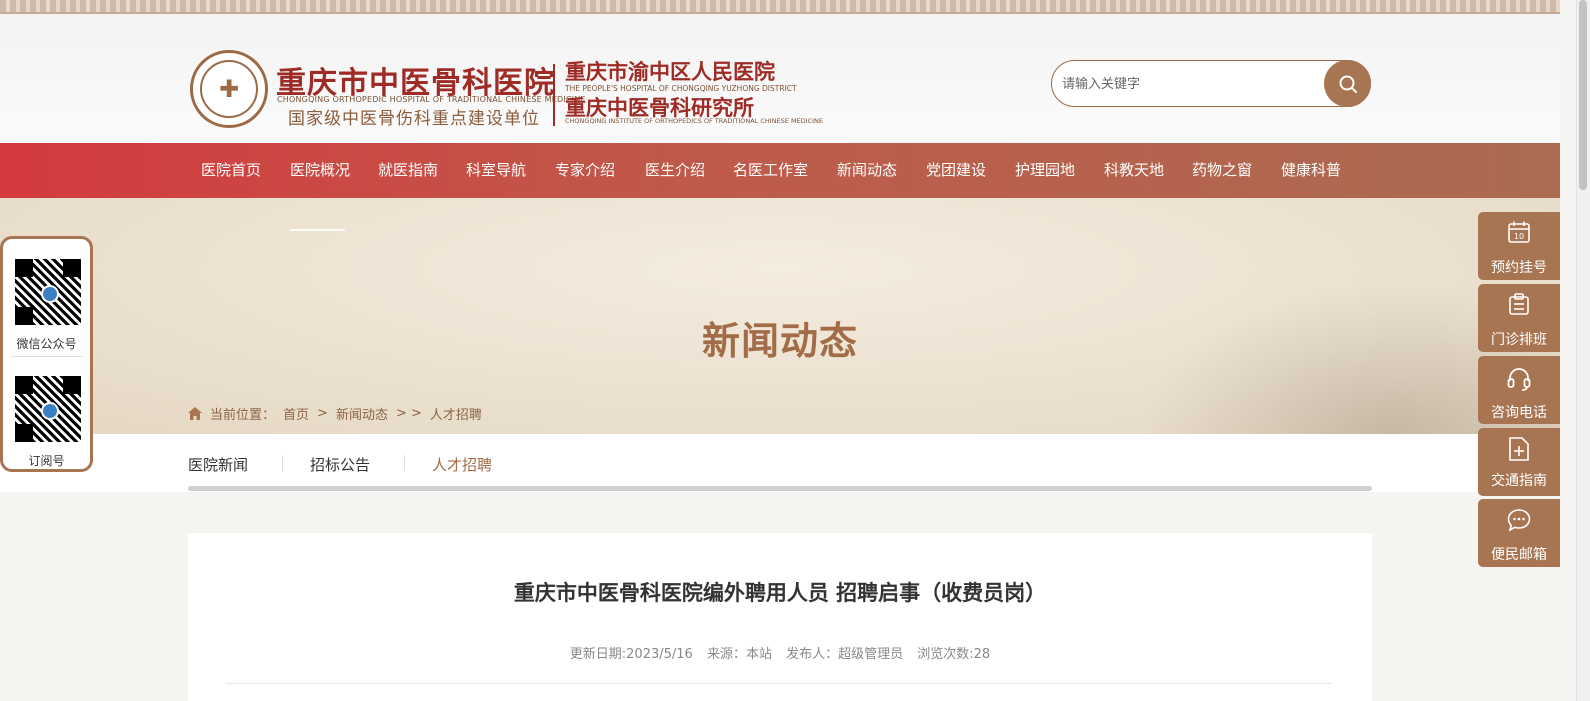 This screenshot has height=701, width=1590. What do you see at coordinates (1519, 520) in the screenshot?
I see `chat-icon` at bounding box center [1519, 520].